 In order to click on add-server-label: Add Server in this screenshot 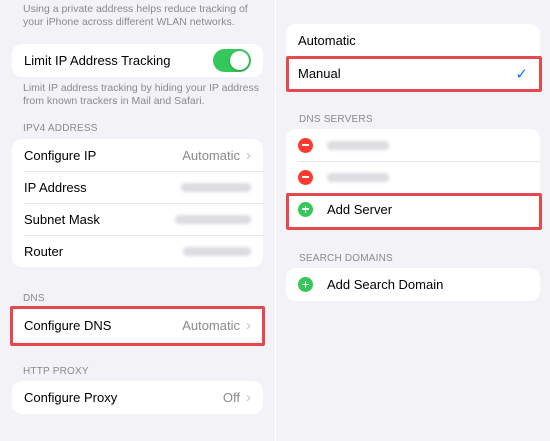, I will do `click(360, 209)`.